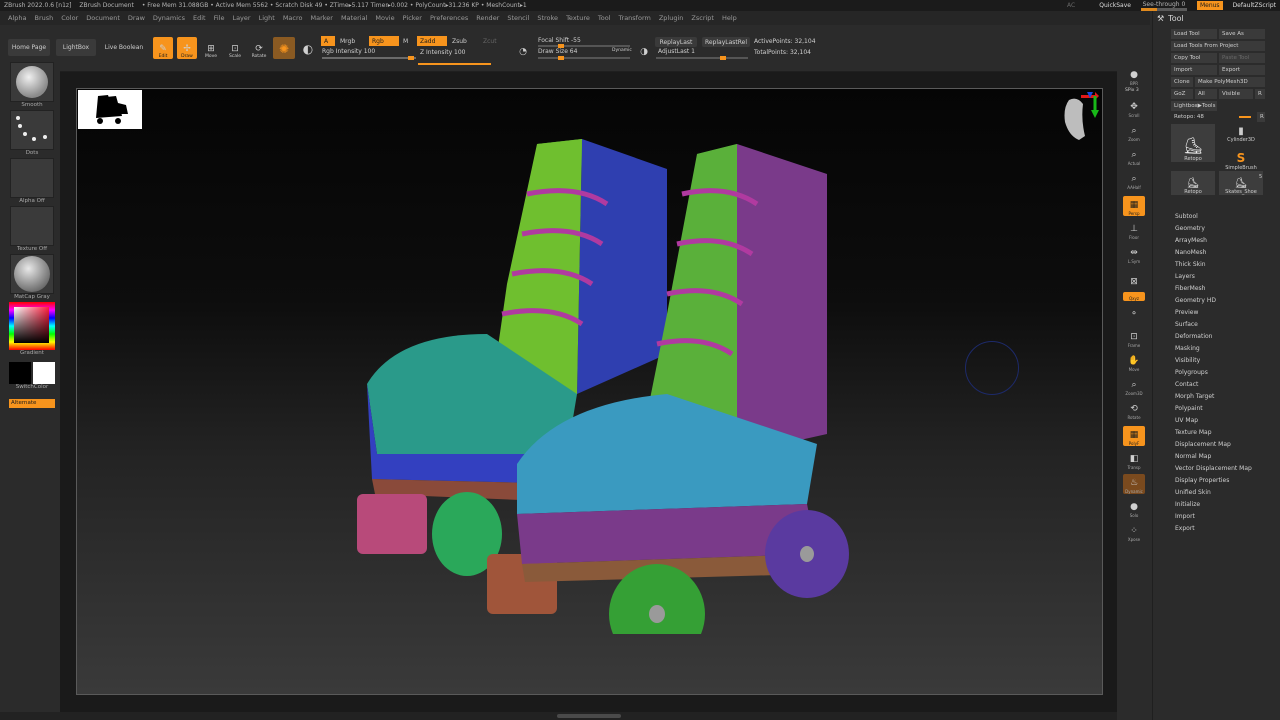 This screenshot has height=720, width=1280. I want to click on aahalf-button: ⌕ AAHalf, so click(1134, 180).